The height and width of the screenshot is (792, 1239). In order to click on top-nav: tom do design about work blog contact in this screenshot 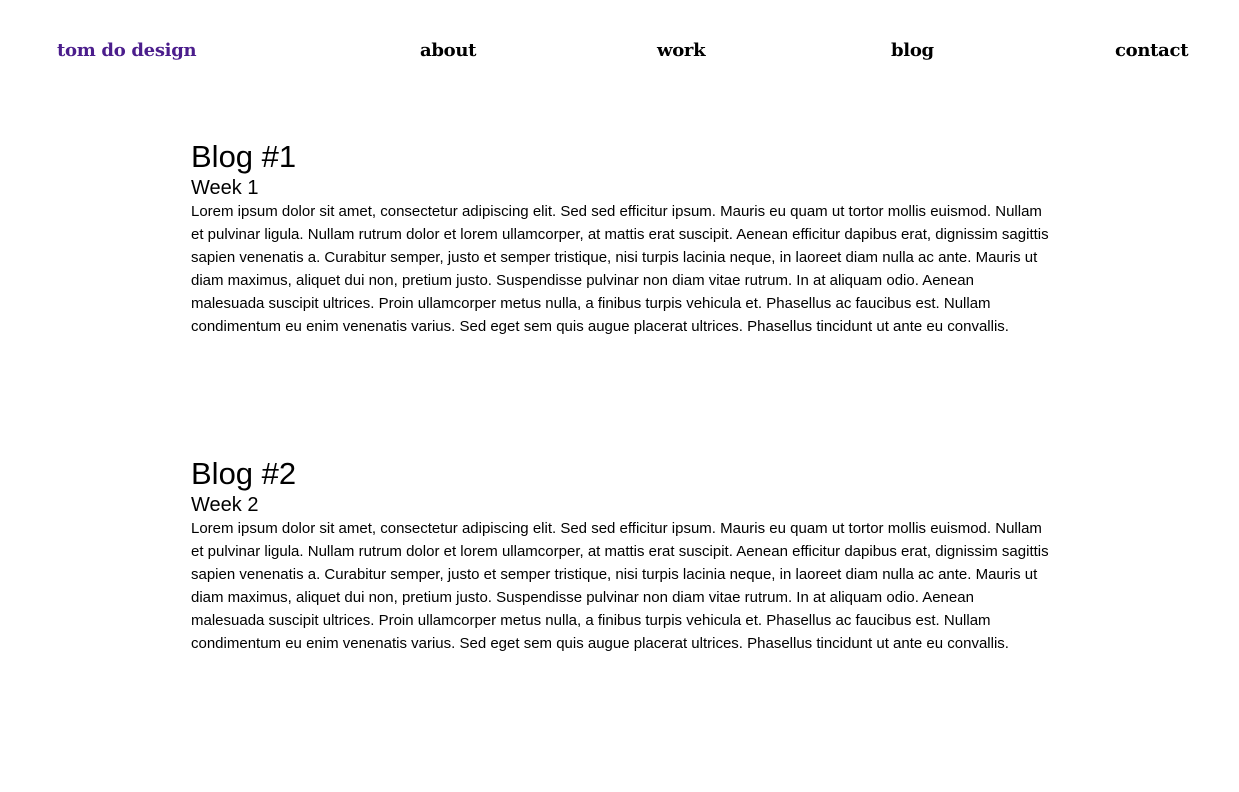, I will do `click(619, 54)`.